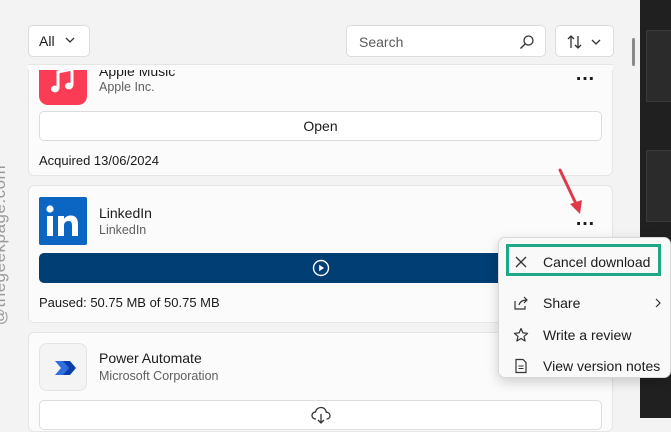 The image size is (671, 432). I want to click on search-box, so click(446, 41).